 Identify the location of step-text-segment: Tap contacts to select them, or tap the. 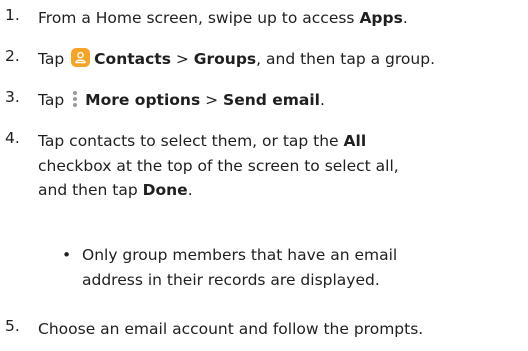
(191, 141).